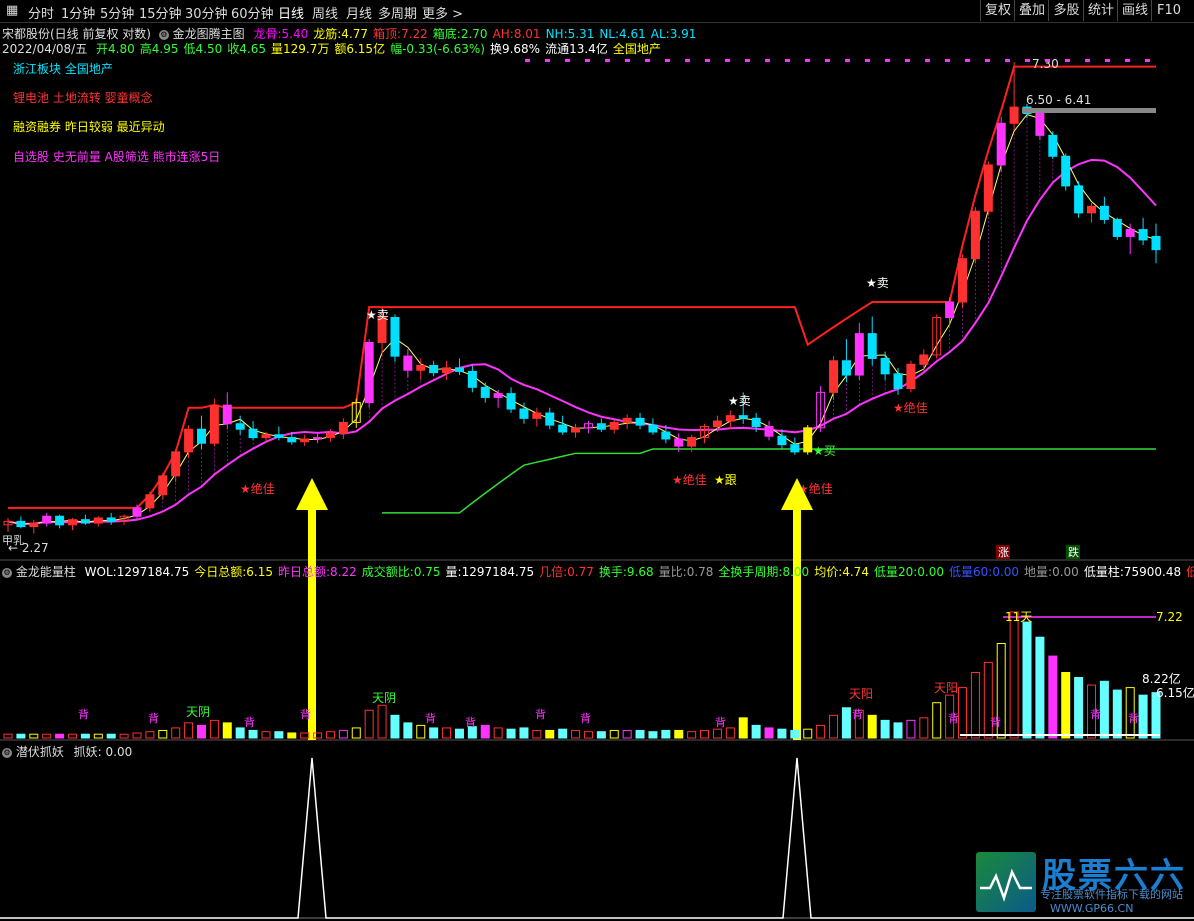 This screenshot has height=921, width=1194. What do you see at coordinates (739, 401) in the screenshot?
I see `signal-sell-2: ★卖` at bounding box center [739, 401].